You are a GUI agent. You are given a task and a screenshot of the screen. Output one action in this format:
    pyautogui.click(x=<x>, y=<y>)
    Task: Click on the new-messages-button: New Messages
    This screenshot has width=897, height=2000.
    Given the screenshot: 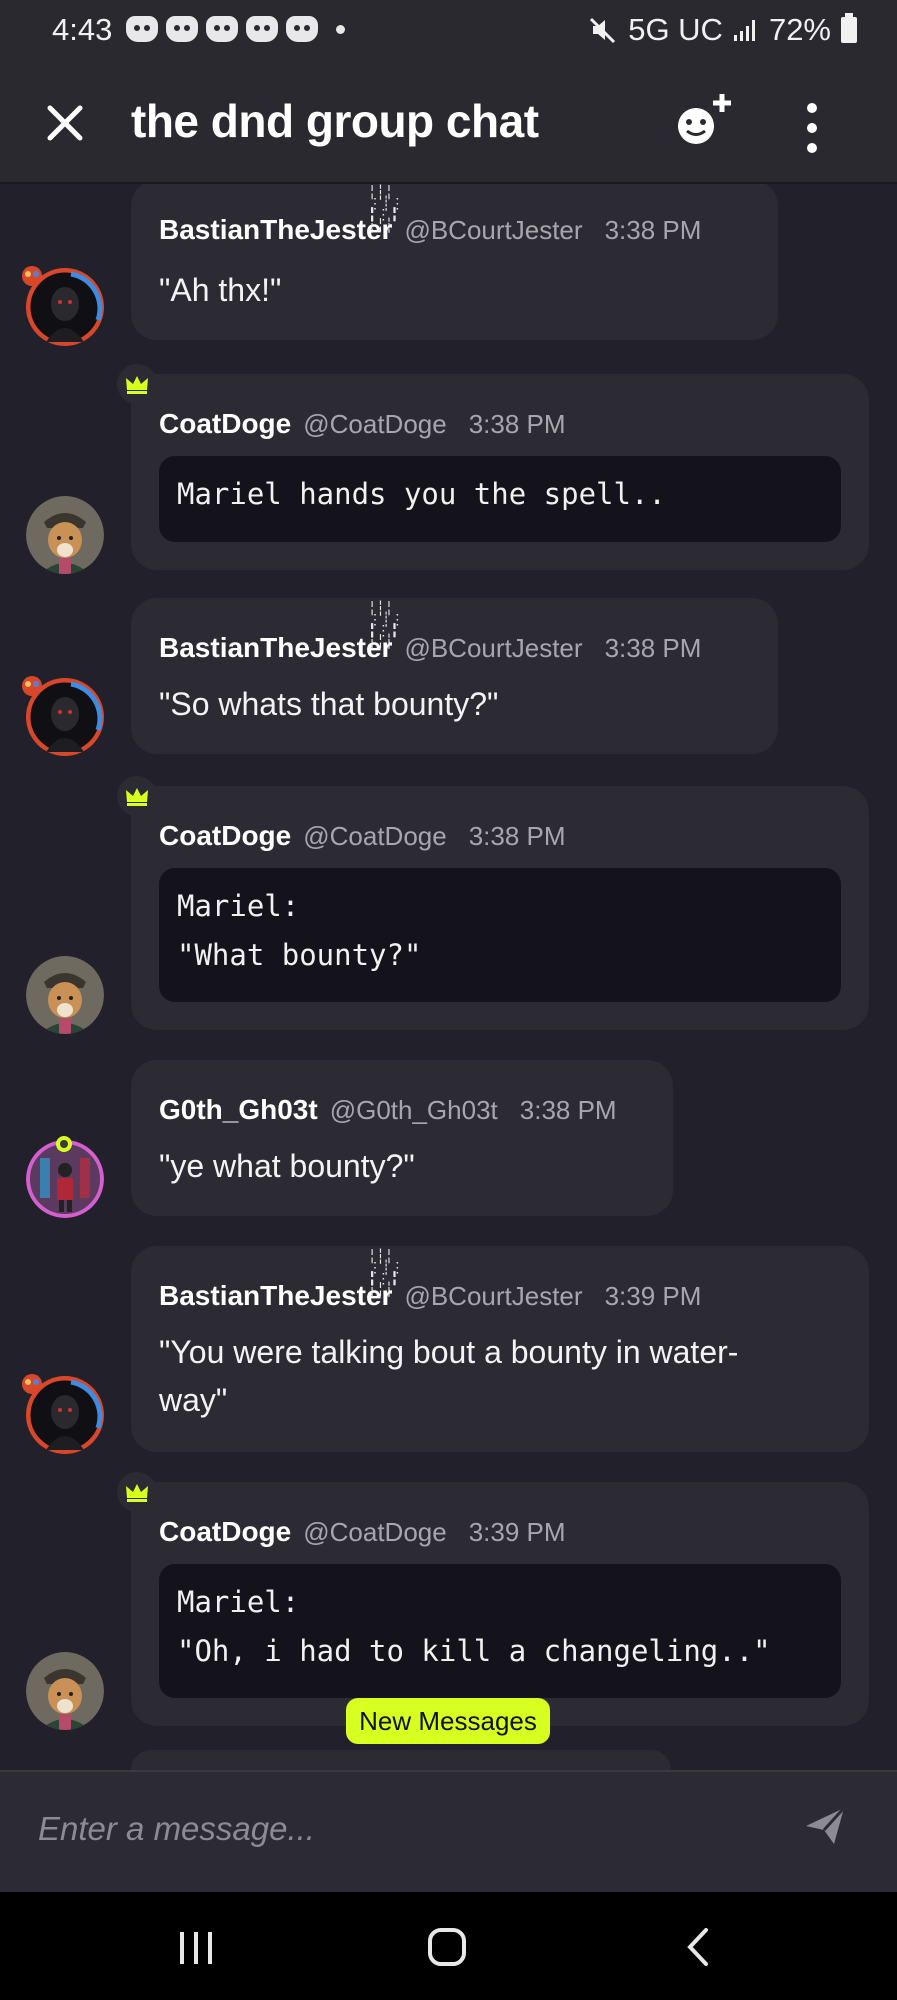 What is the action you would take?
    pyautogui.click(x=448, y=1721)
    